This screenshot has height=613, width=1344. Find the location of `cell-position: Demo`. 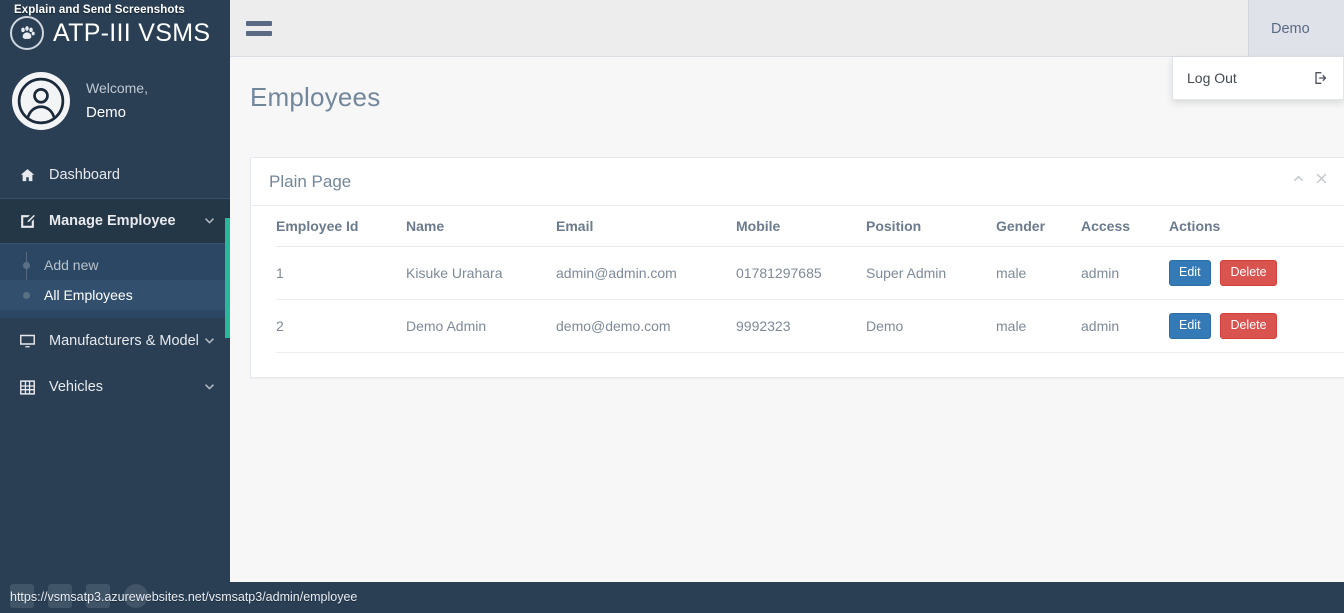

cell-position: Demo is located at coordinates (931, 326).